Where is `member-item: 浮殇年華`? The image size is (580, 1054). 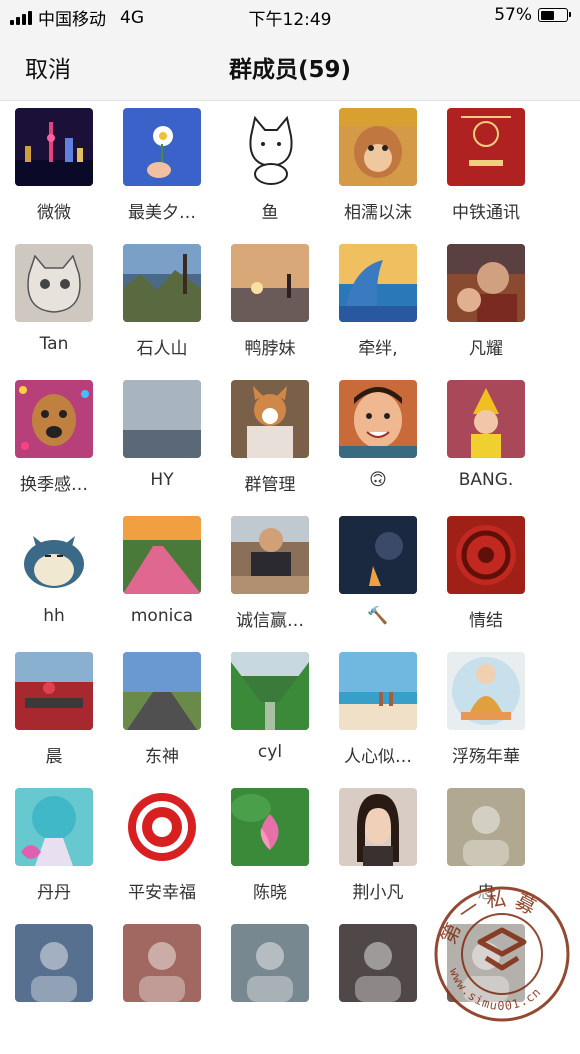
member-item: 浮殇年華 is located at coordinates (486, 717).